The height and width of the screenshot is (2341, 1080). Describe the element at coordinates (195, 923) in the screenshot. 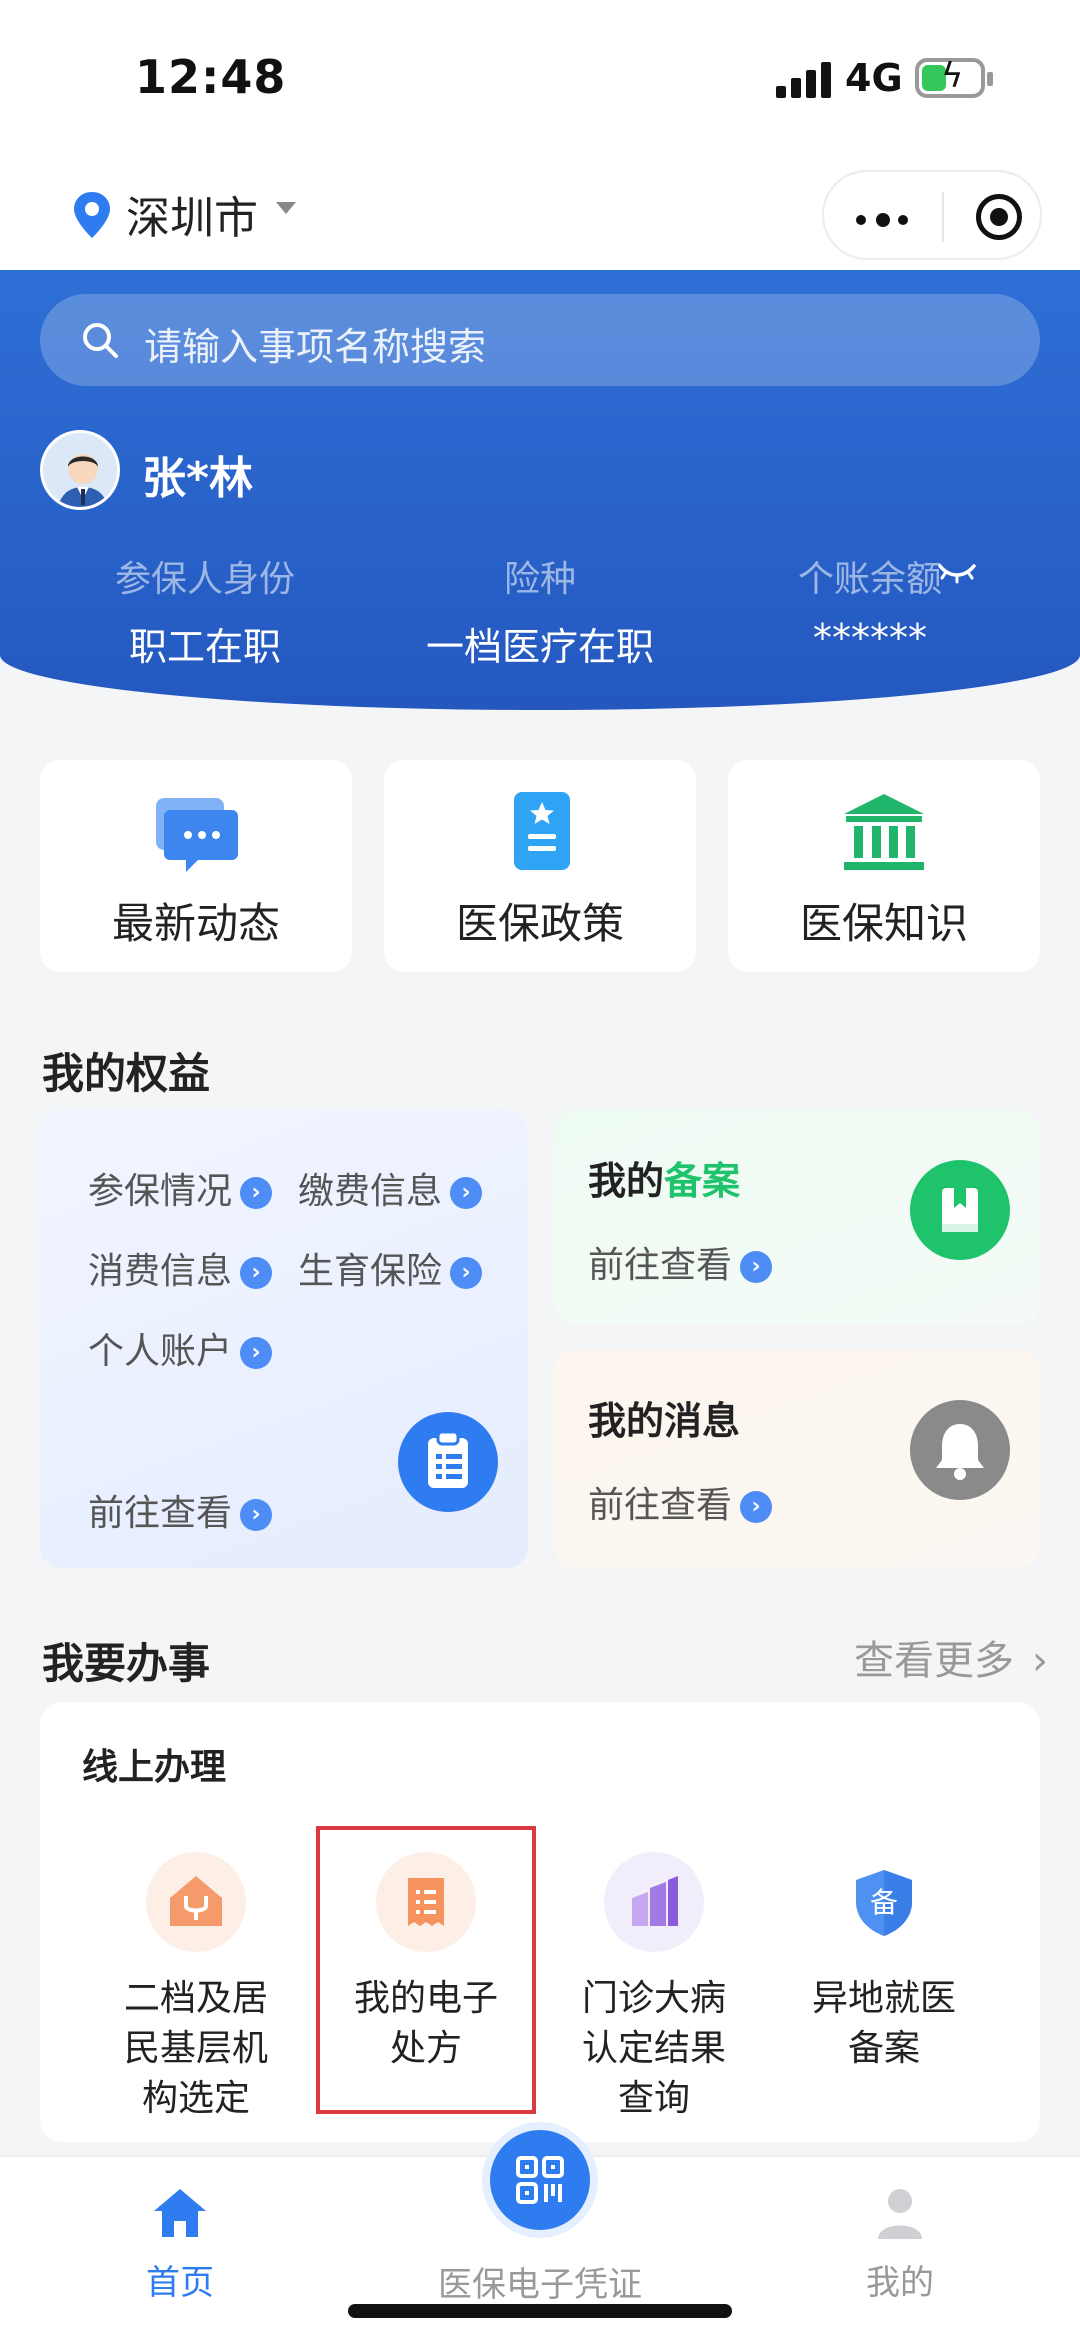

I see `quick-link-label: 最新动态` at that location.